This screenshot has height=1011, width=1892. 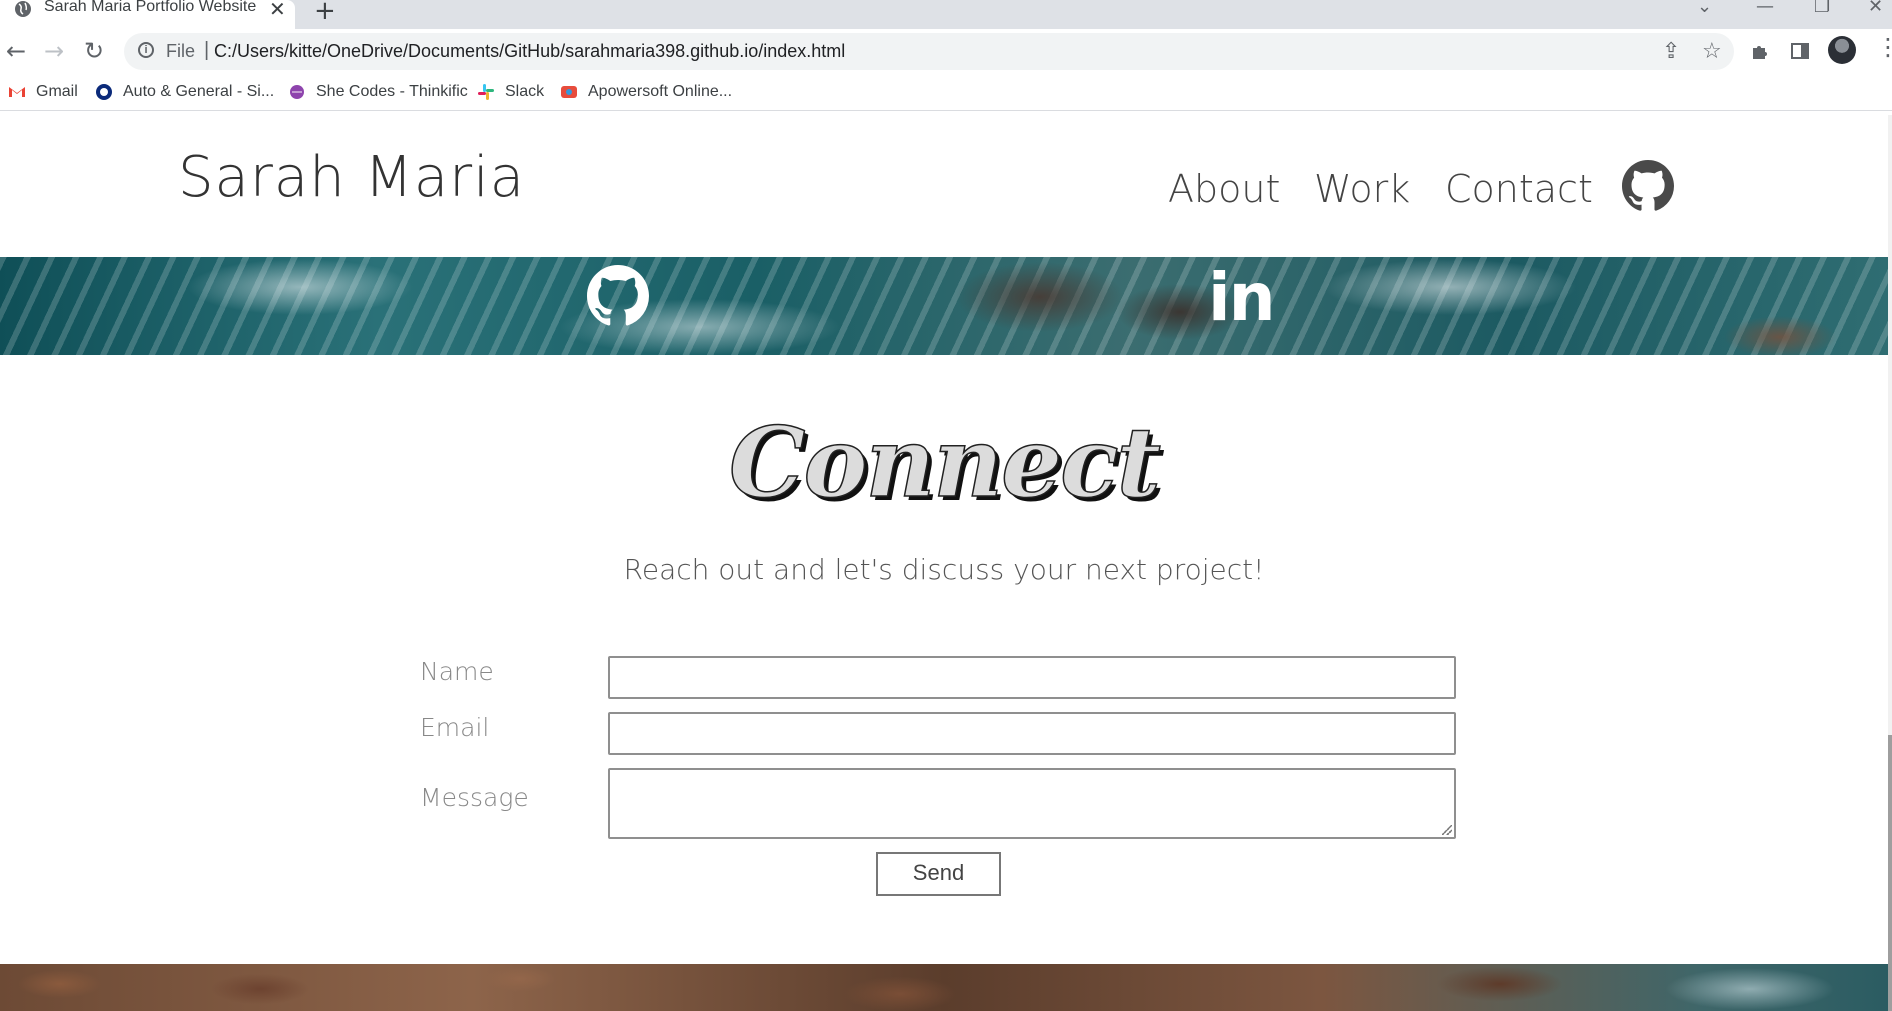 I want to click on bookmark-label: Slack, so click(x=525, y=91).